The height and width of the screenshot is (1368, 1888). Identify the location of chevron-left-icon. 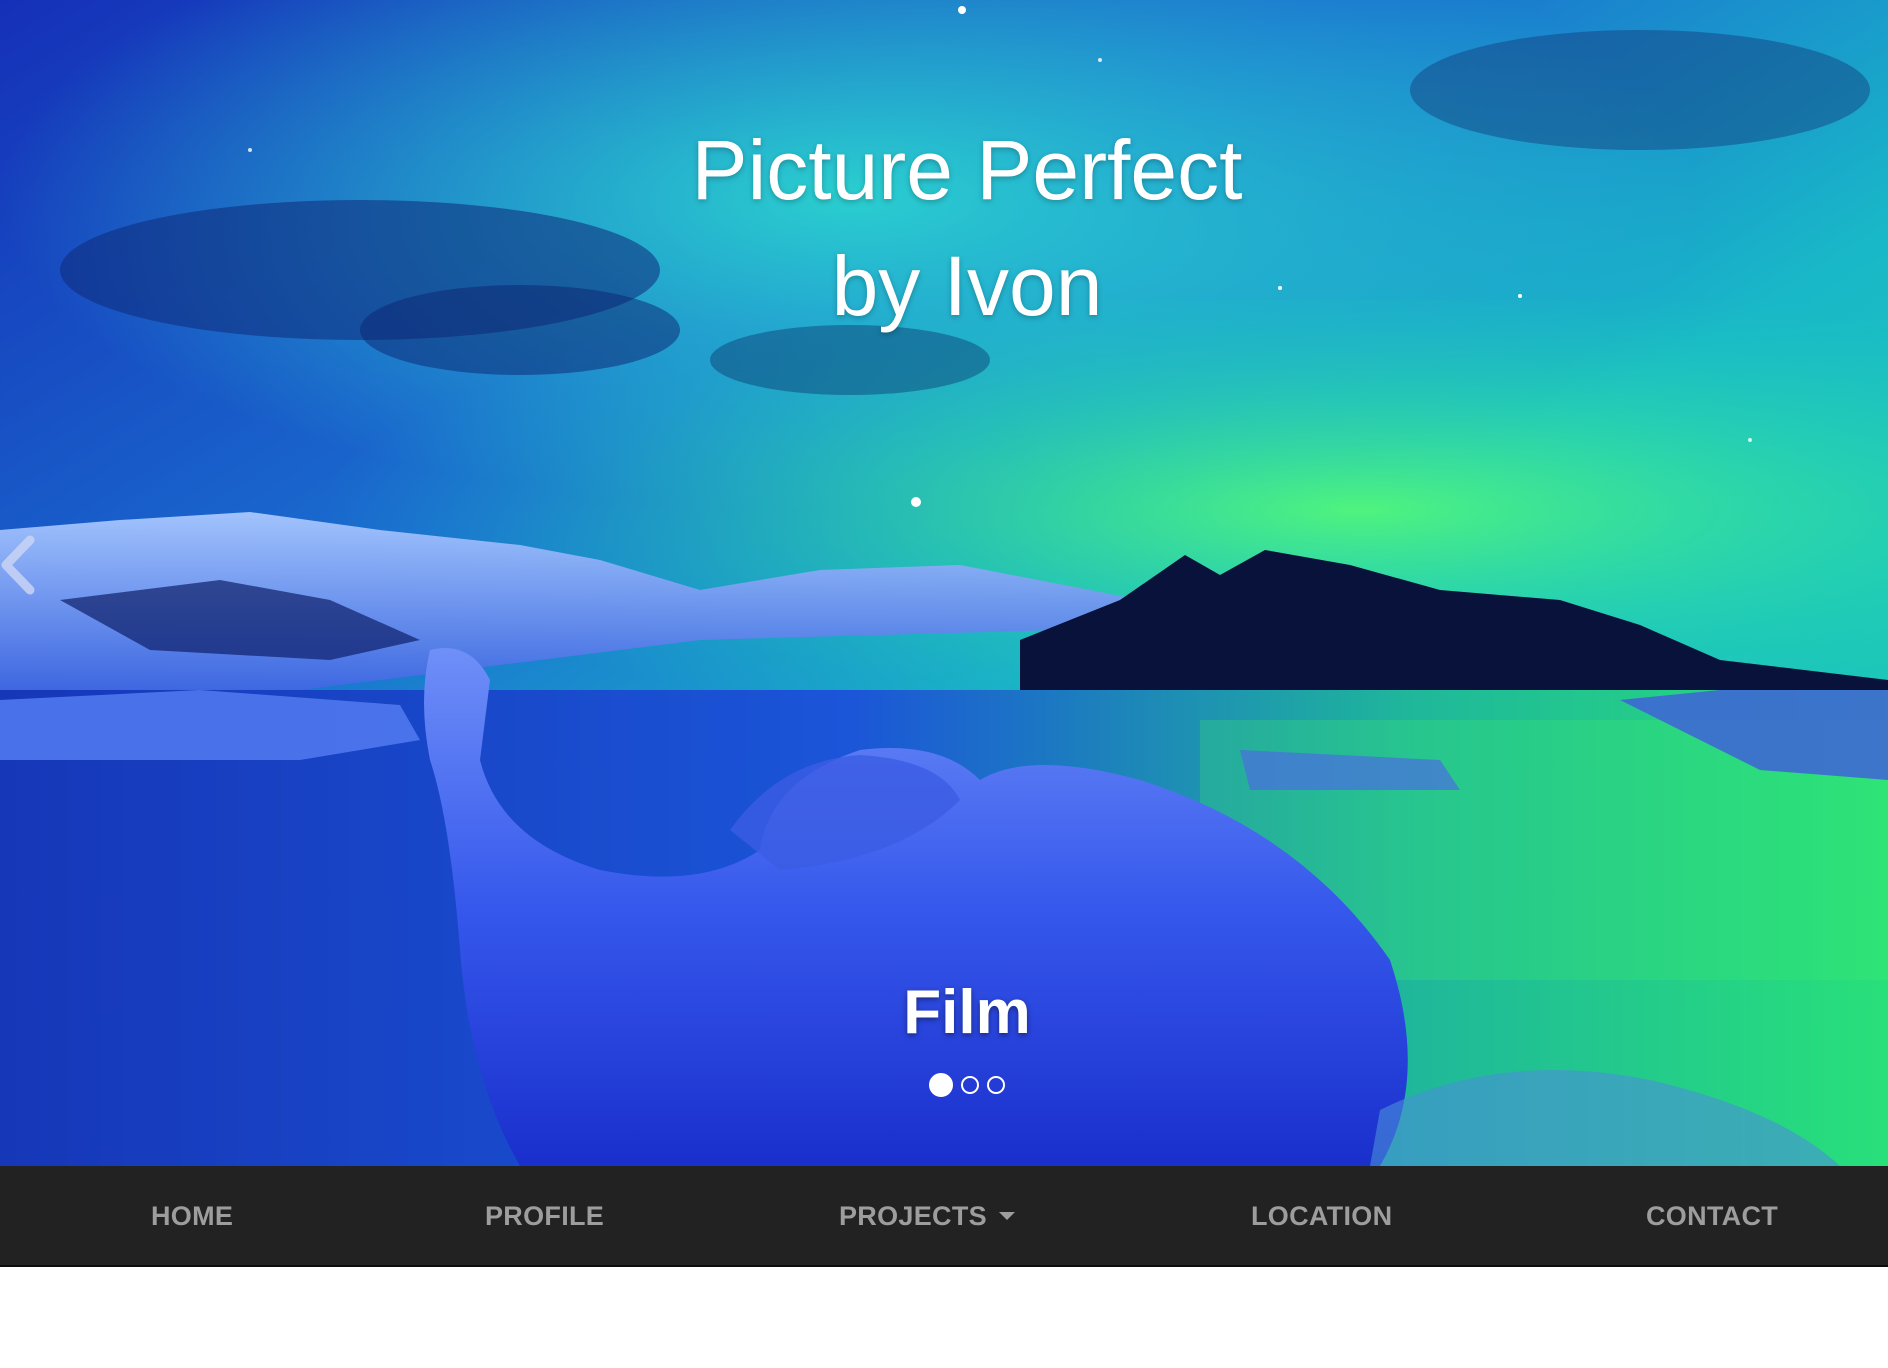
(18, 565).